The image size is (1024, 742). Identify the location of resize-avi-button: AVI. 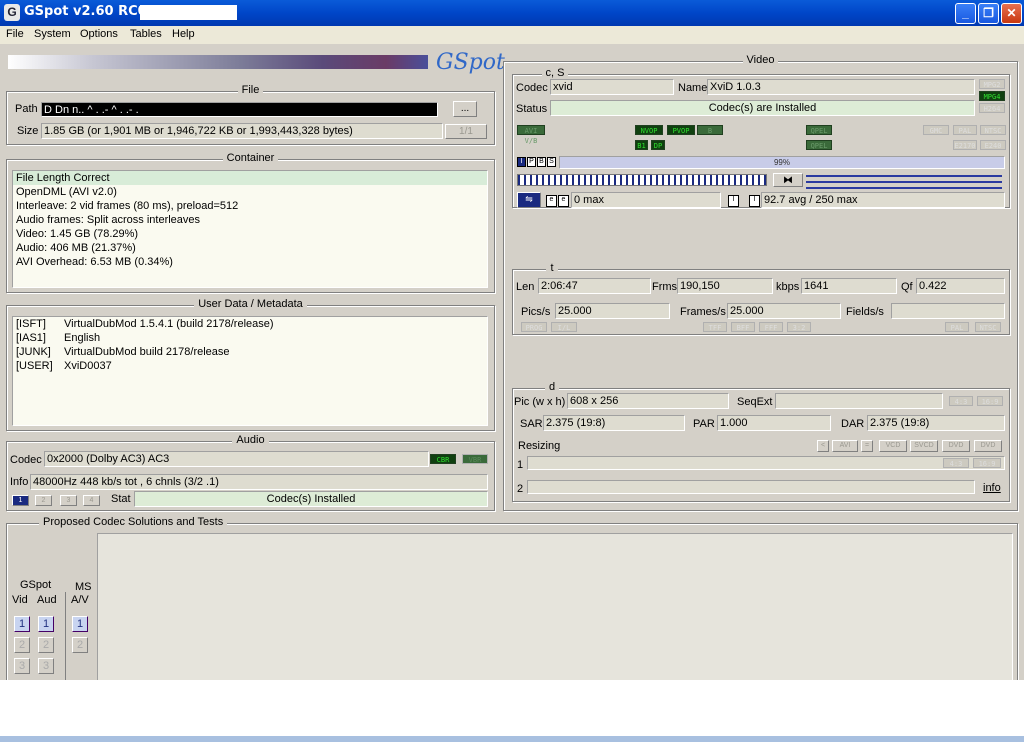
(845, 446).